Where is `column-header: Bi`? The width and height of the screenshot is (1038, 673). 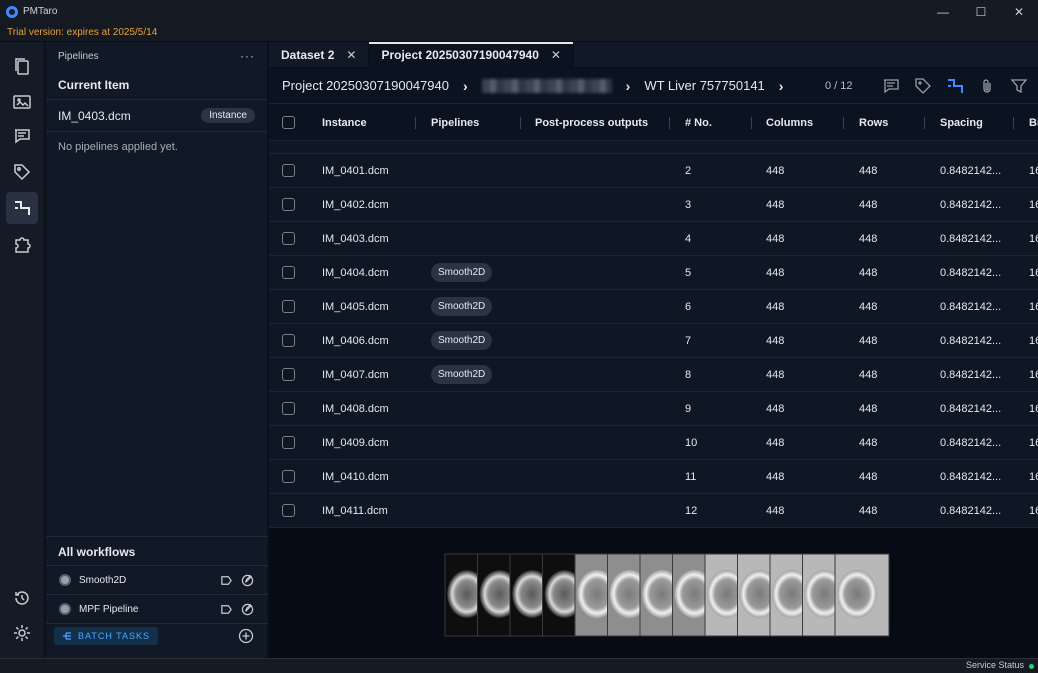
column-header: Bi is located at coordinates (1033, 123).